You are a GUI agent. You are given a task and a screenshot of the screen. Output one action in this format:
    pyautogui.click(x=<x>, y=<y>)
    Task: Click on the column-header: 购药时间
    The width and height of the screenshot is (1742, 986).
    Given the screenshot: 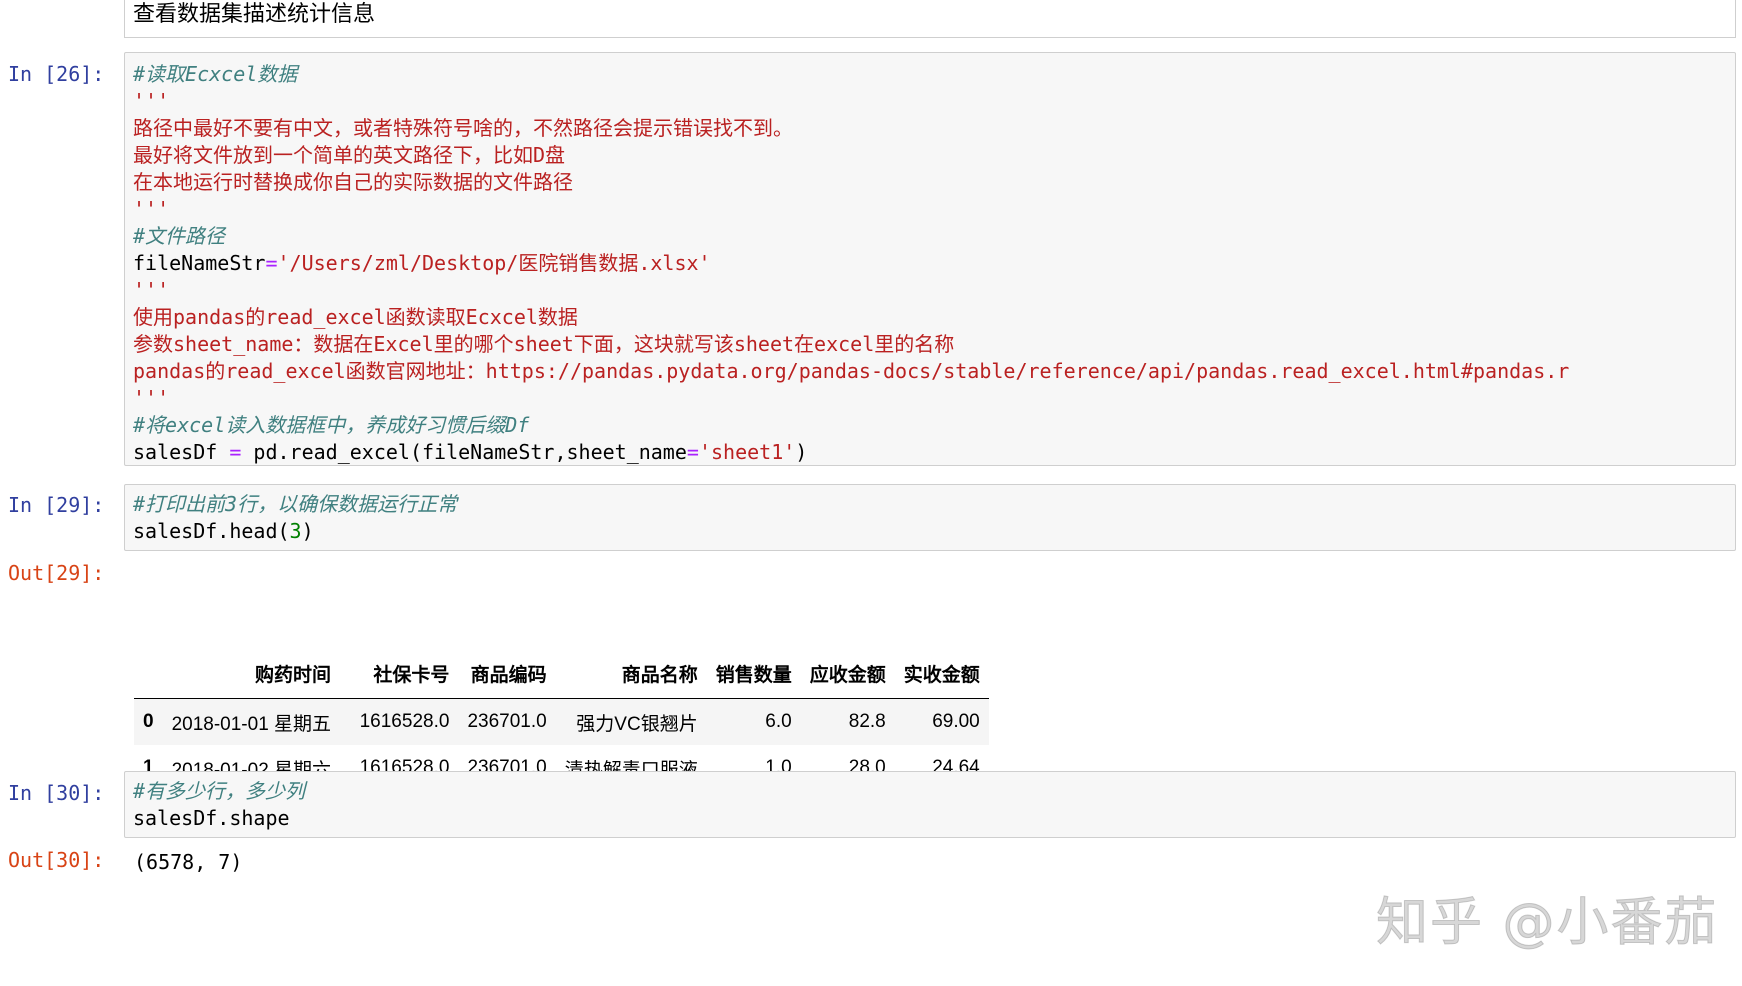 What is the action you would take?
    pyautogui.click(x=251, y=673)
    